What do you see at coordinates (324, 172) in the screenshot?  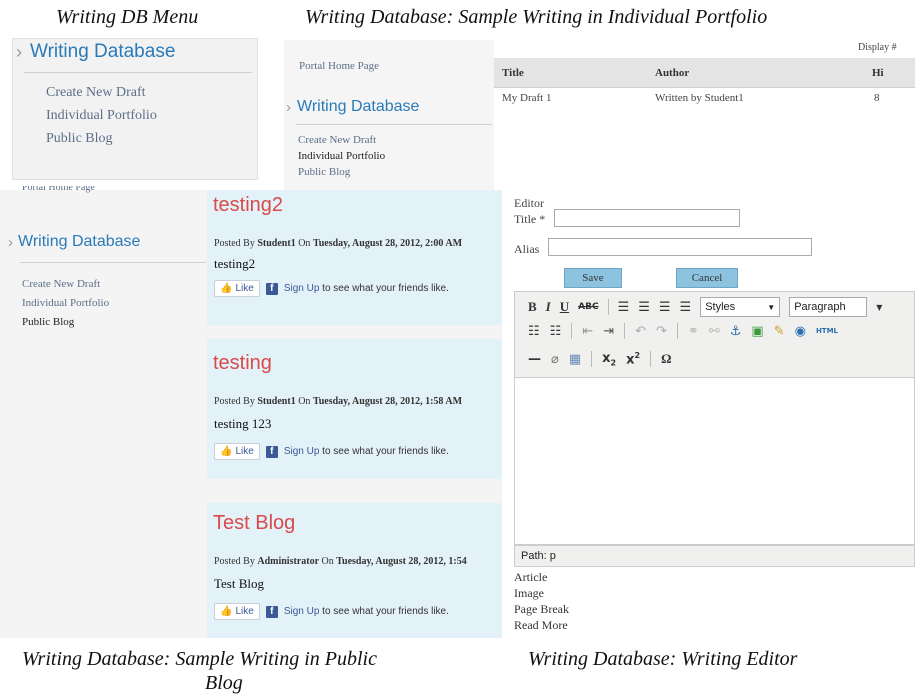 I see `portfolio-item-public-blog: Public Blog` at bounding box center [324, 172].